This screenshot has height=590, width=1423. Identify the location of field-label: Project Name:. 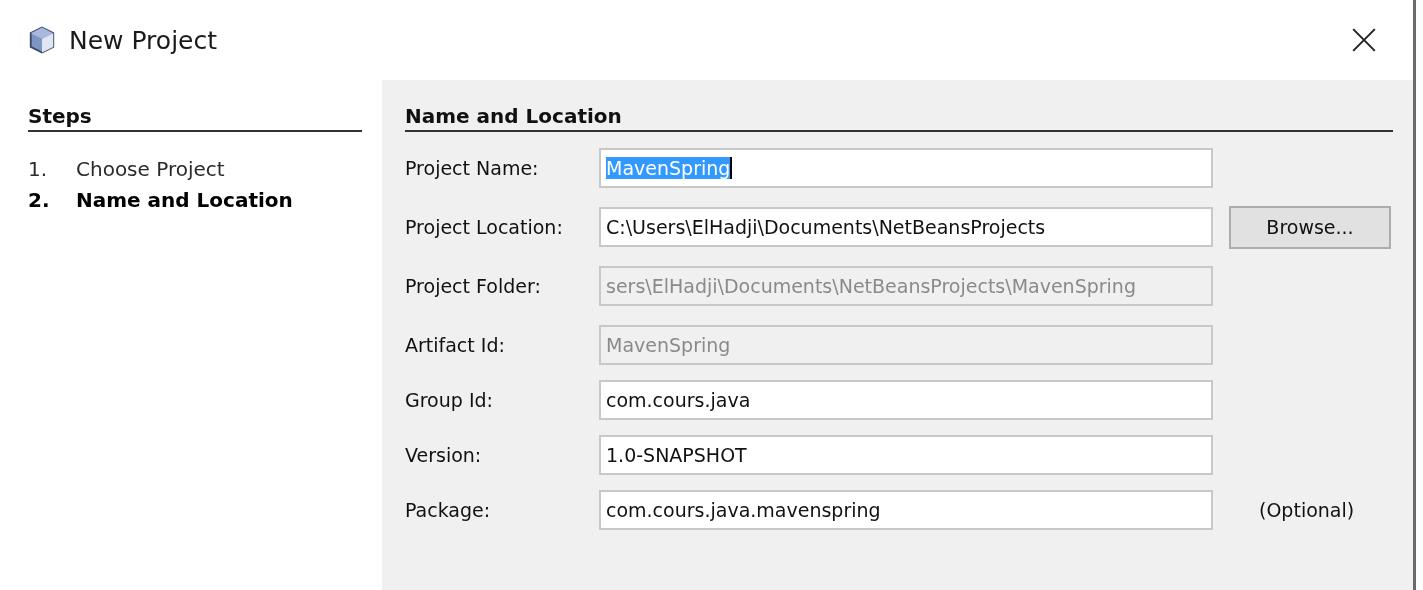
(472, 168).